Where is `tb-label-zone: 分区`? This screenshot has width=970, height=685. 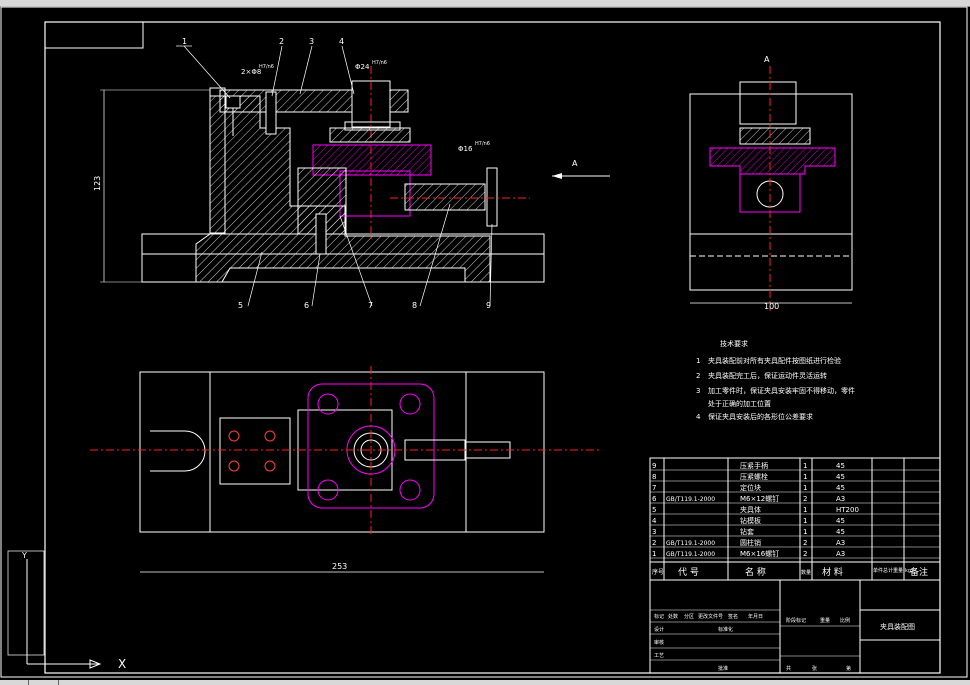 tb-label-zone: 分区 is located at coordinates (689, 616).